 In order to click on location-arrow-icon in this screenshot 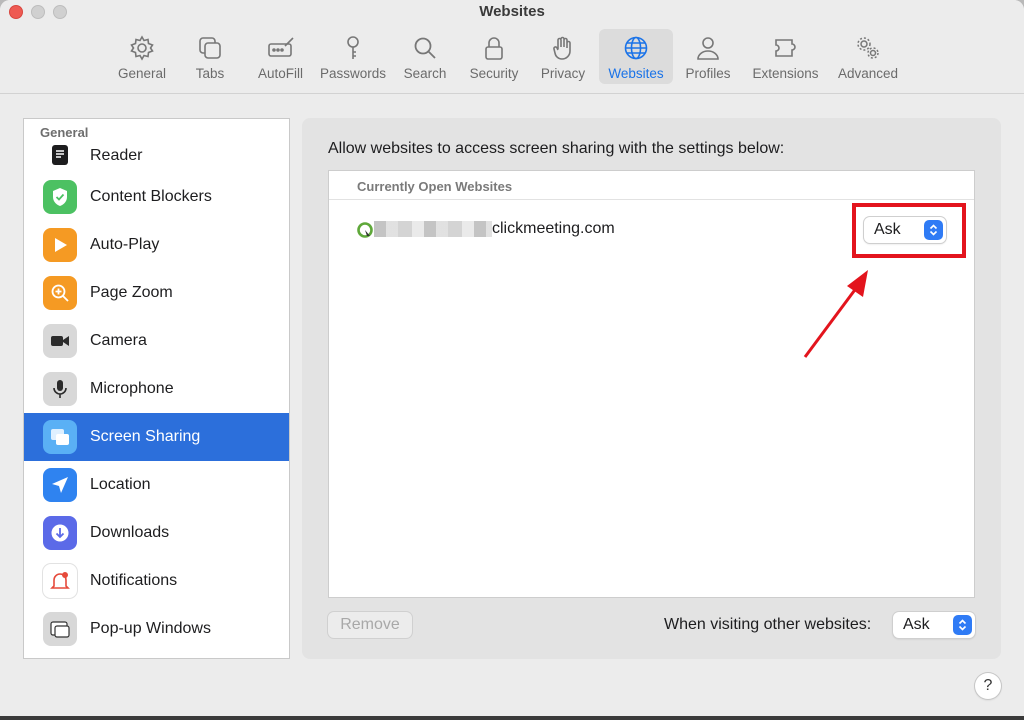, I will do `click(60, 485)`.